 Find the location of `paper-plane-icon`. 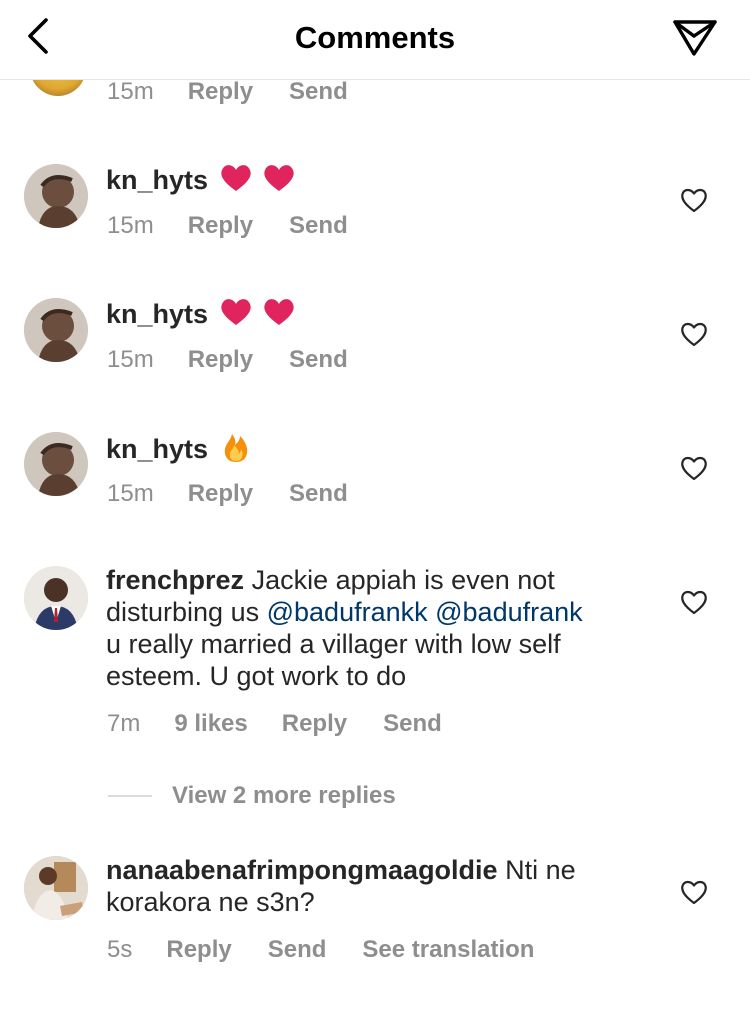

paper-plane-icon is located at coordinates (695, 38).